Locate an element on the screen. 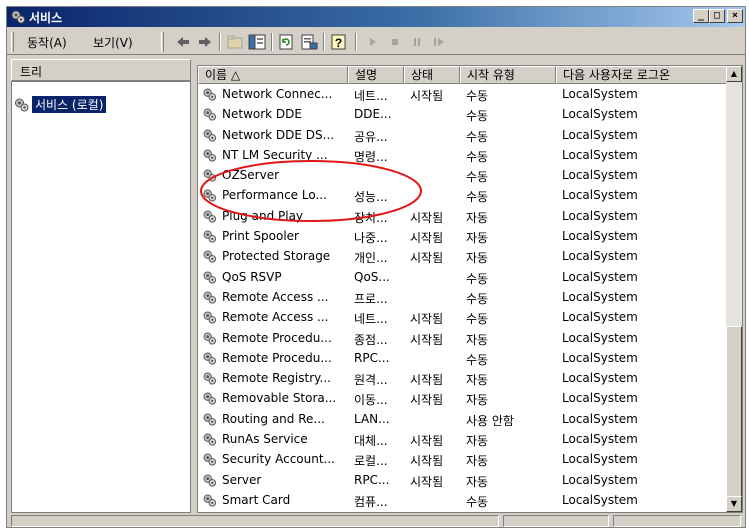  service-row: Removable Stora... 이동... 시작됨 자동 LocalSystem is located at coordinates (463, 399).